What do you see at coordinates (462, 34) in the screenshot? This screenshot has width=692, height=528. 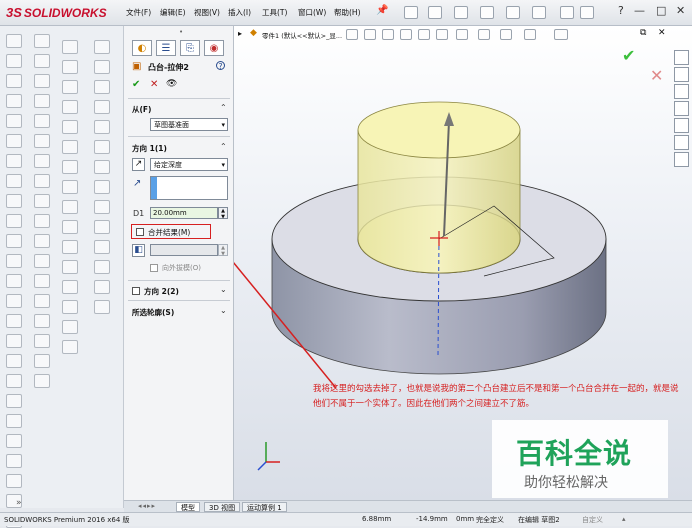 I see `display-style-icon` at bounding box center [462, 34].